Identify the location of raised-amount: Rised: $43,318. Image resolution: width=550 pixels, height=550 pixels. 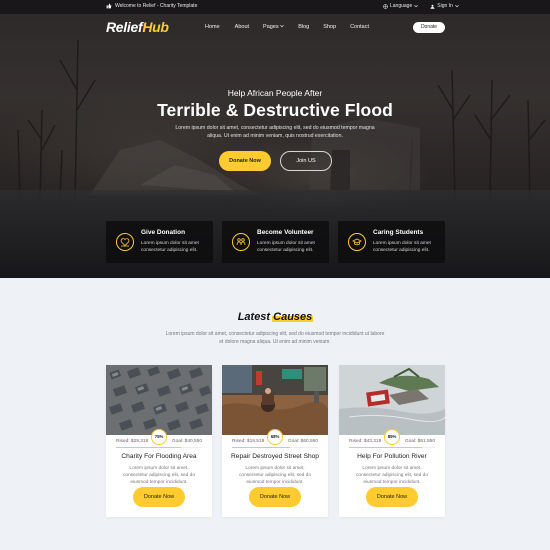
(365, 441).